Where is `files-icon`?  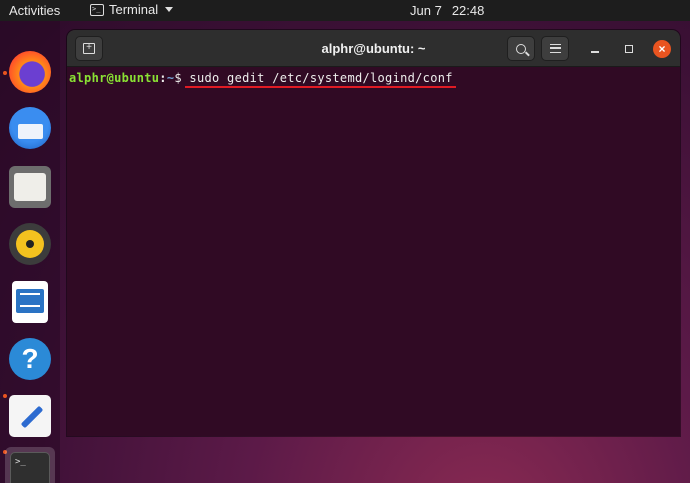 files-icon is located at coordinates (30, 187).